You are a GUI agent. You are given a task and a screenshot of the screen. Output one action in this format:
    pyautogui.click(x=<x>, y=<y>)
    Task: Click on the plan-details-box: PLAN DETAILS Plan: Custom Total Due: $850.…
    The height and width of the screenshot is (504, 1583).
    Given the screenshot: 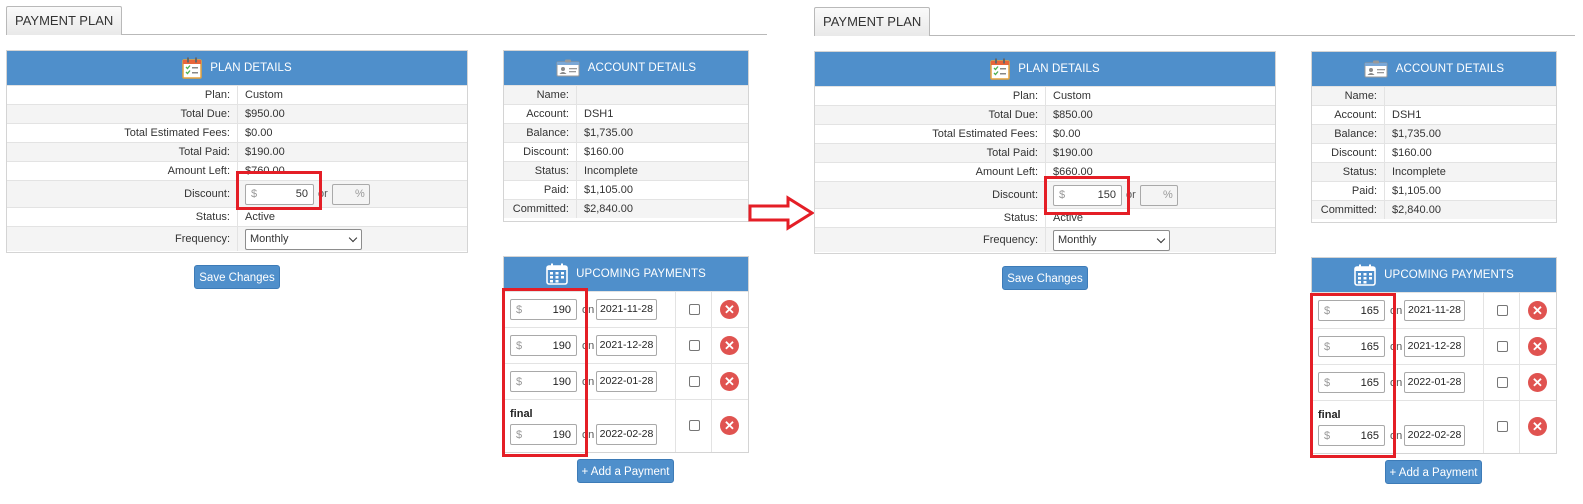 What is the action you would take?
    pyautogui.click(x=1045, y=152)
    